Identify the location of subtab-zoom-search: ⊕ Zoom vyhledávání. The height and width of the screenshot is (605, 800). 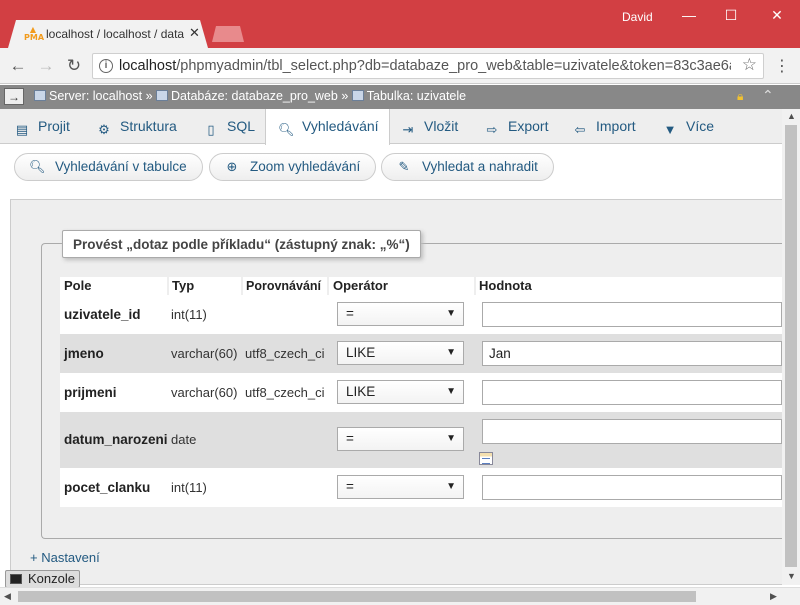
(292, 167).